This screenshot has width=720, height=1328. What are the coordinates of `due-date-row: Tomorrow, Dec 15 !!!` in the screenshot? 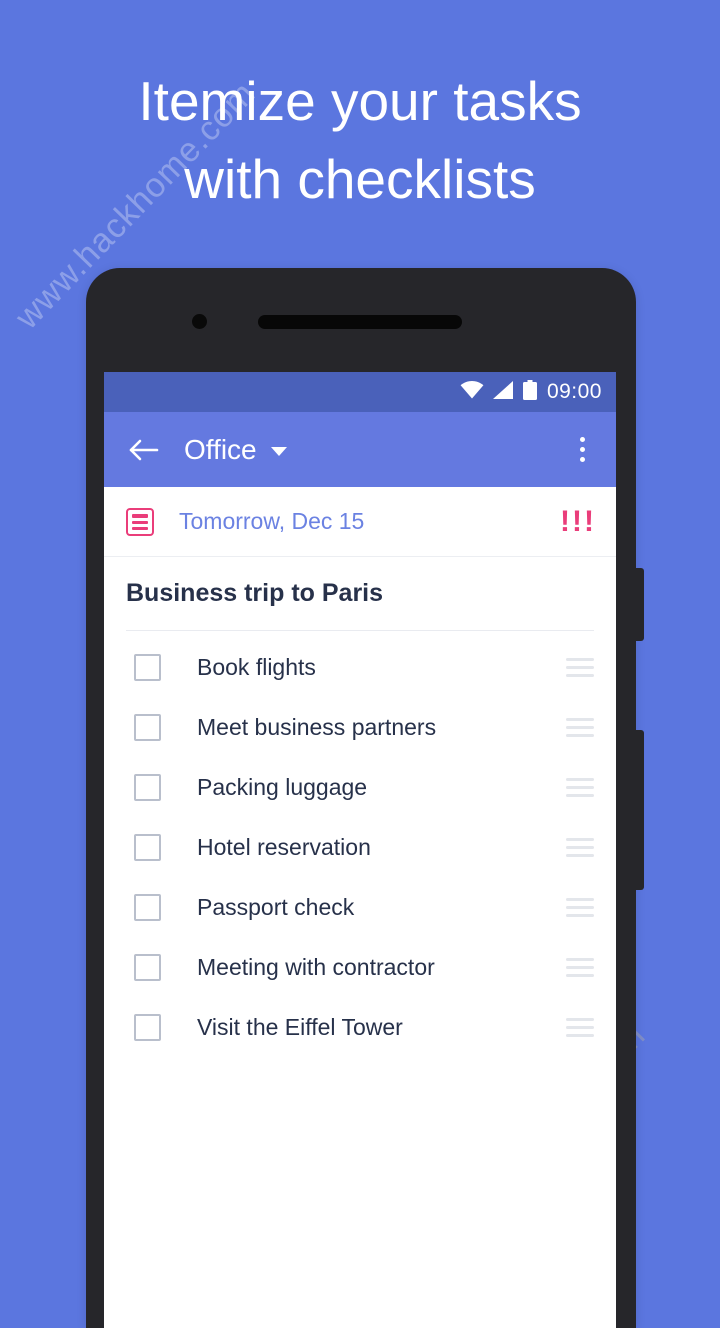 It's located at (360, 522).